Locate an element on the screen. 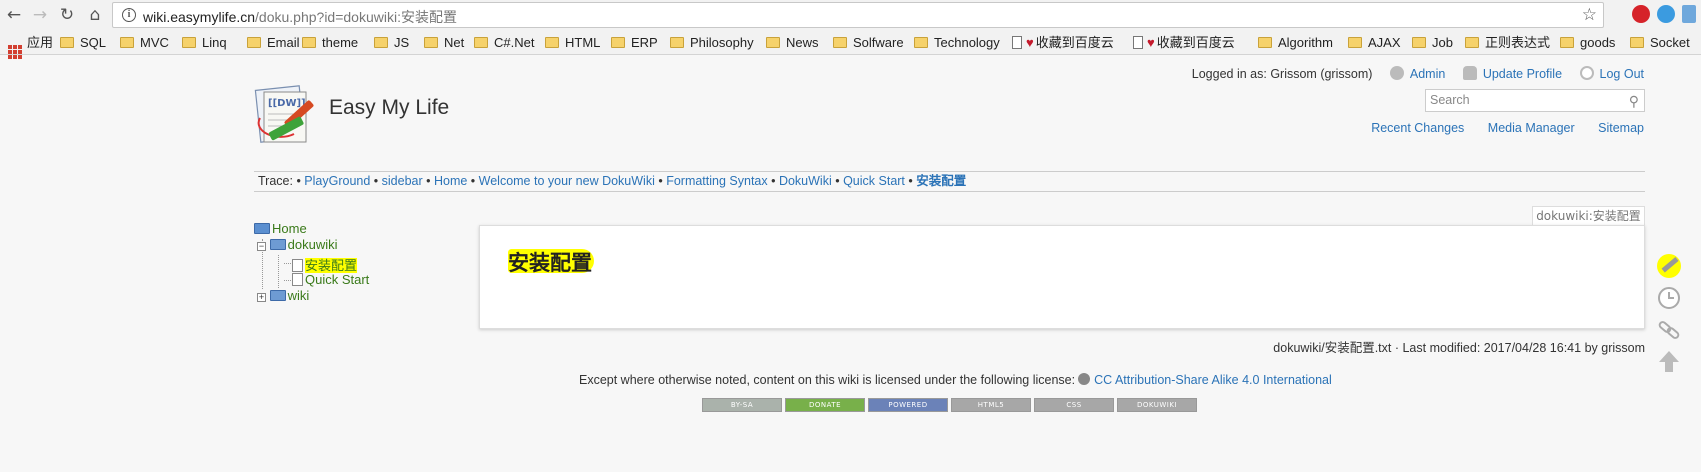  bookmark-item: Job is located at coordinates (1432, 43).